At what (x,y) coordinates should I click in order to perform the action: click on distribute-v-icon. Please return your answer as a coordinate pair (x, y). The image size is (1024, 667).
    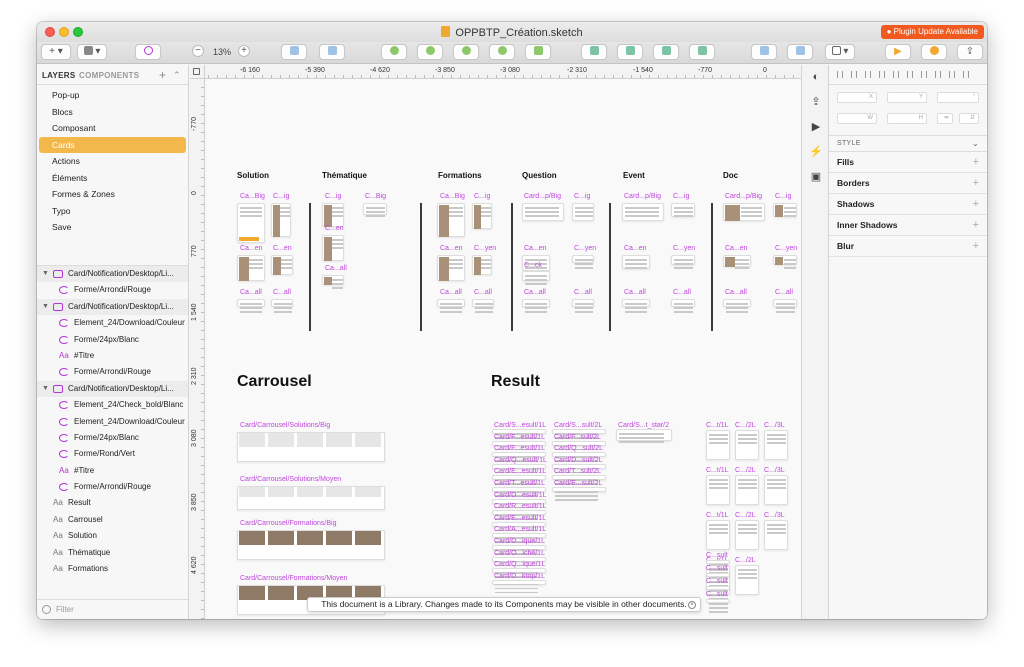
    Looking at the image, I should click on (938, 74).